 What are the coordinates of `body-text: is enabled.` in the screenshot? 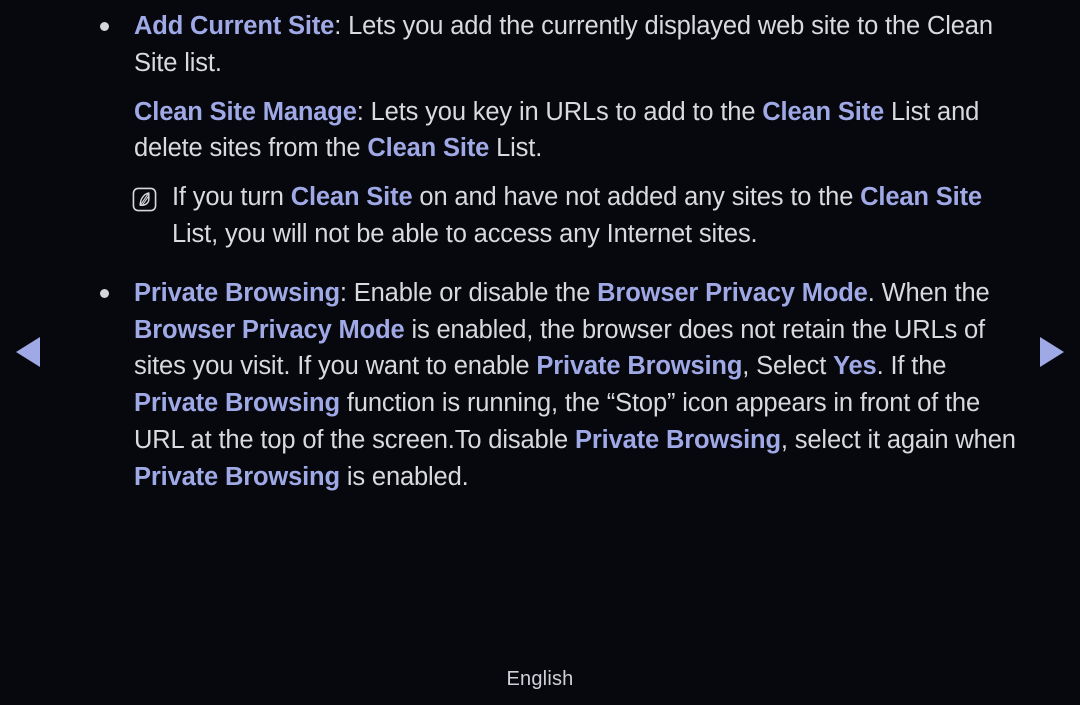 It's located at (404, 476).